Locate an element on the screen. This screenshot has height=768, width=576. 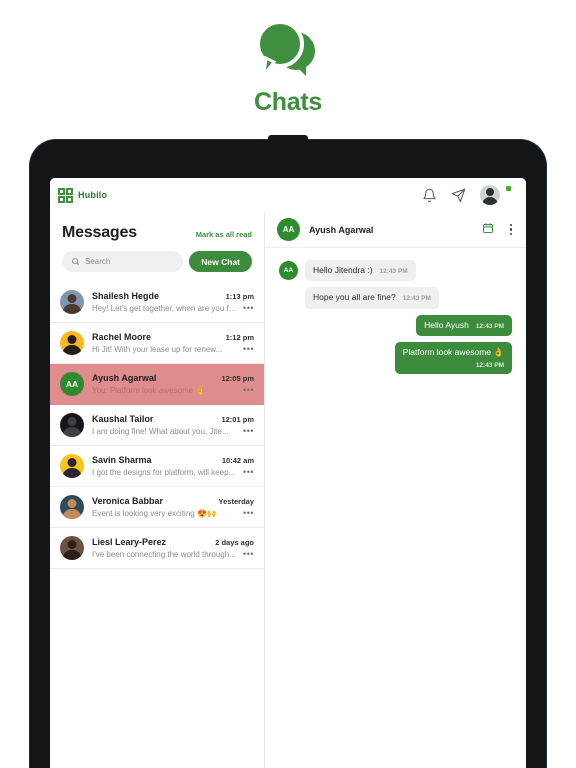
conversation-timestamp: 2 days ago is located at coordinates (234, 542).